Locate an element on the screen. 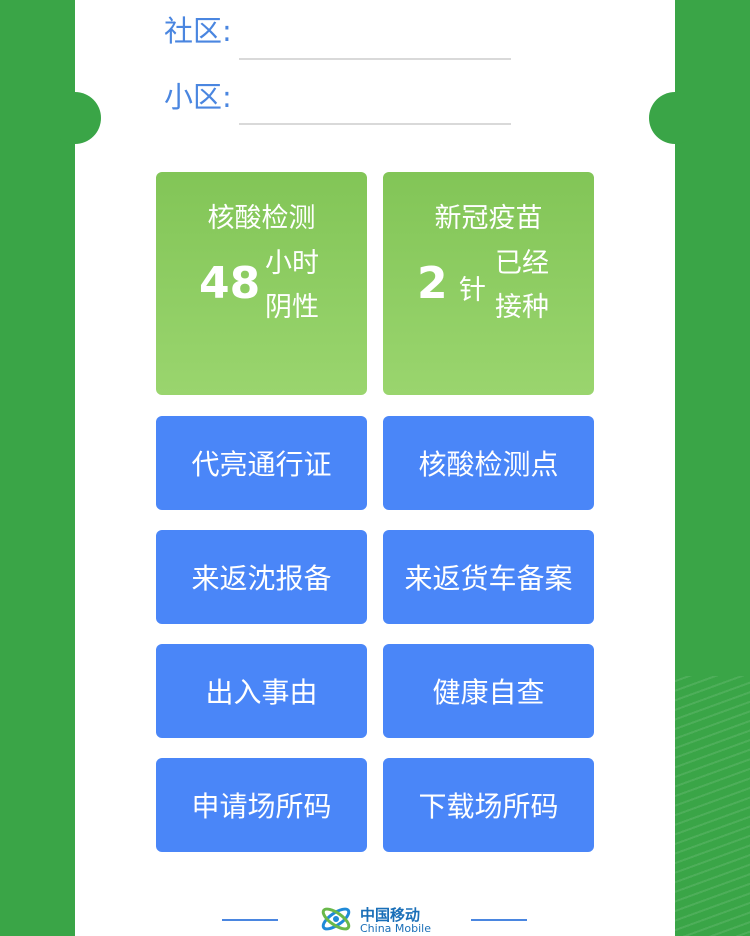 The width and height of the screenshot is (750, 936). apply-venue-code-button: 申请场所码 is located at coordinates (261, 805).